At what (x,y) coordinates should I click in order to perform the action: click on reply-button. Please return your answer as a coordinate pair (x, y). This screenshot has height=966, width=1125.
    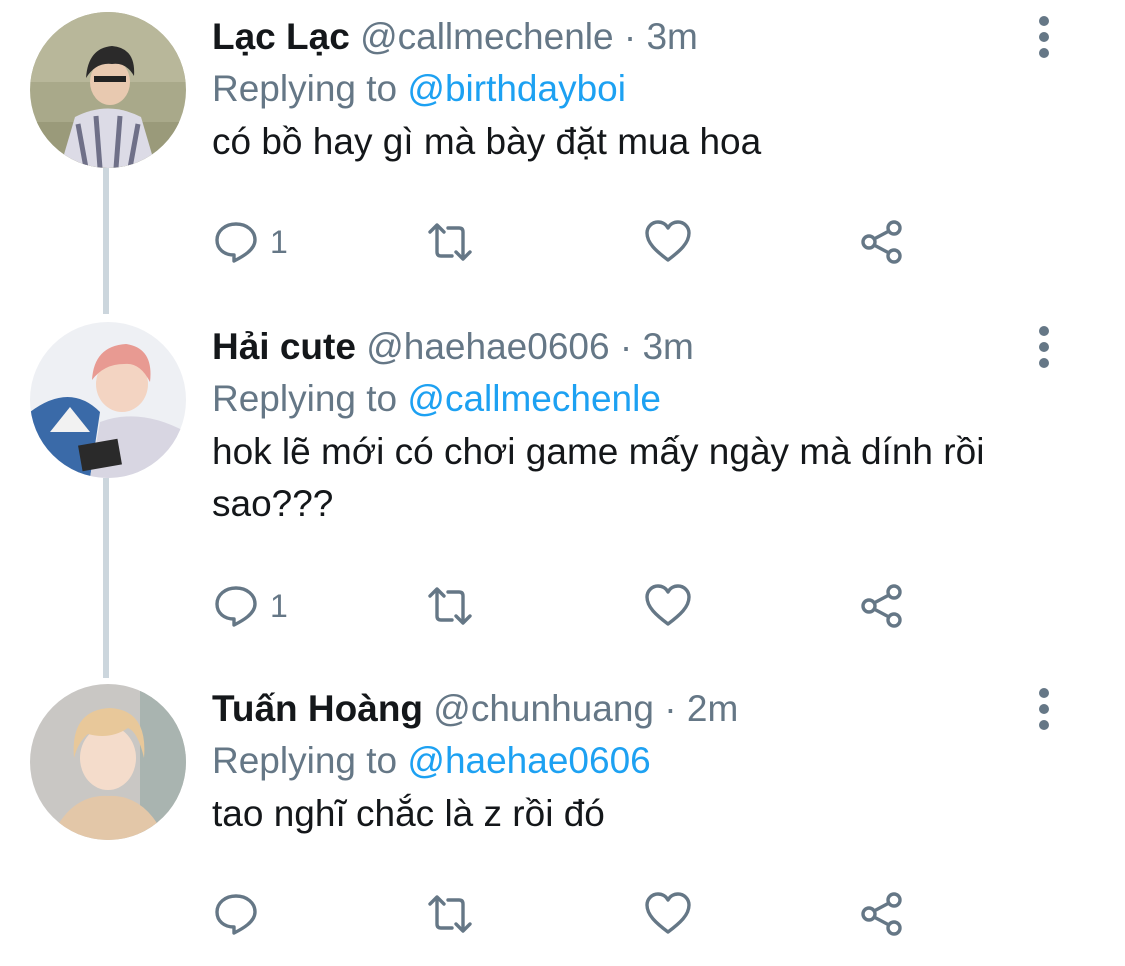
    Looking at the image, I should click on (241, 914).